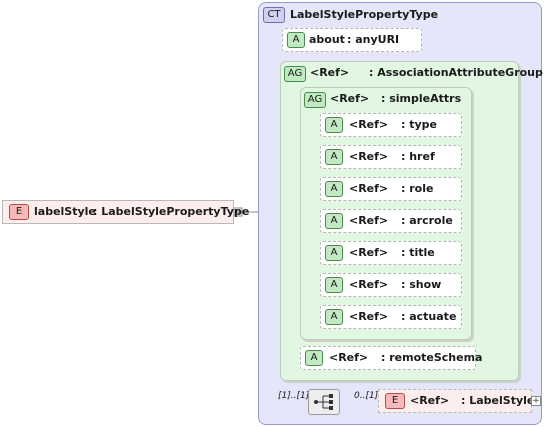  What do you see at coordinates (65, 211) in the screenshot?
I see `root-element-name: labelStyle` at bounding box center [65, 211].